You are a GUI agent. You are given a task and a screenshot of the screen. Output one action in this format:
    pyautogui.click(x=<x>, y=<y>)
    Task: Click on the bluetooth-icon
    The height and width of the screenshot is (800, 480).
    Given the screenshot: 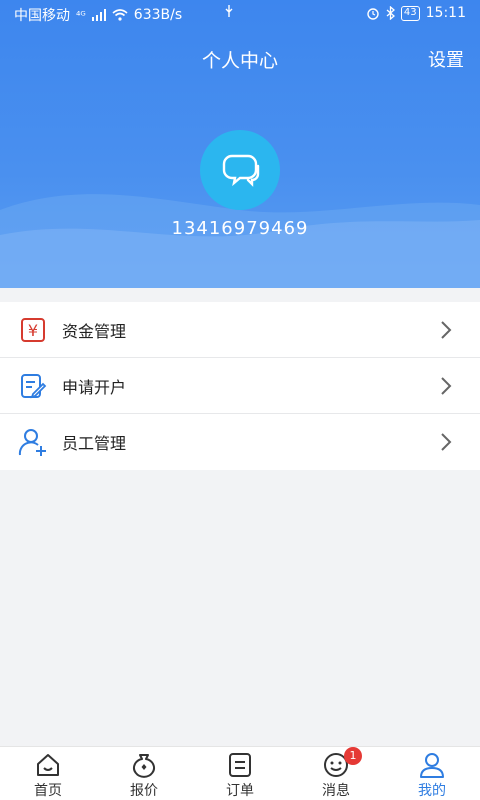 What is the action you would take?
    pyautogui.click(x=390, y=13)
    